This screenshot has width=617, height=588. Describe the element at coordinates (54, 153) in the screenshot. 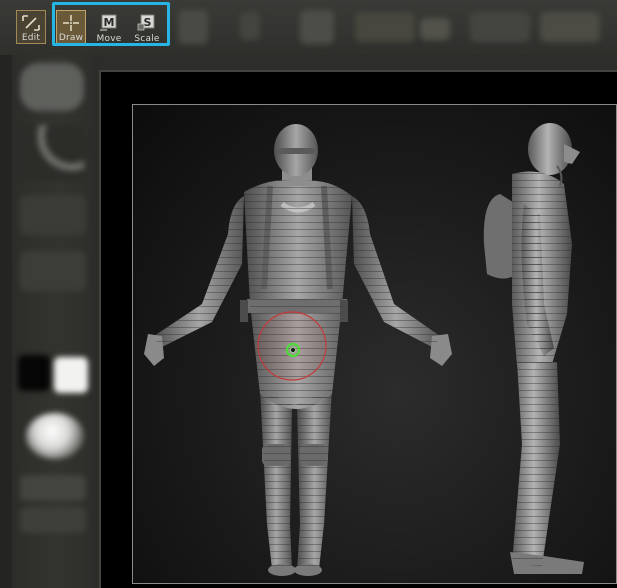

I see `blurred-stroke-thumbnail` at that location.